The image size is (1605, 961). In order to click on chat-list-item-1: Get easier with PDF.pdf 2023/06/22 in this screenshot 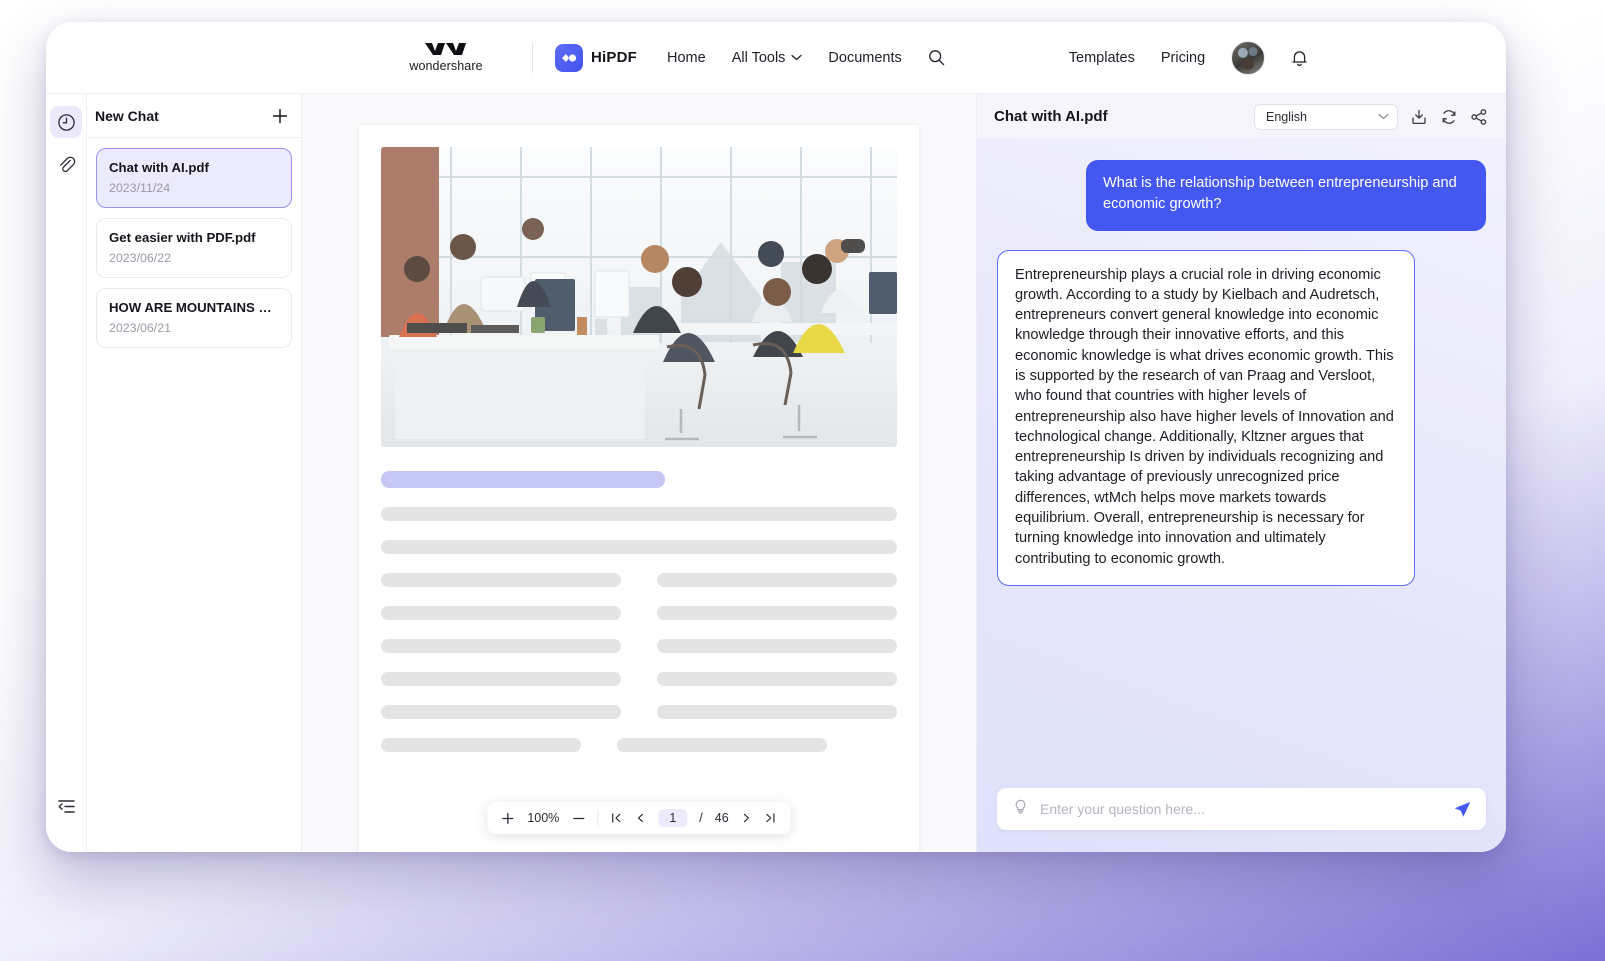, I will do `click(194, 248)`.